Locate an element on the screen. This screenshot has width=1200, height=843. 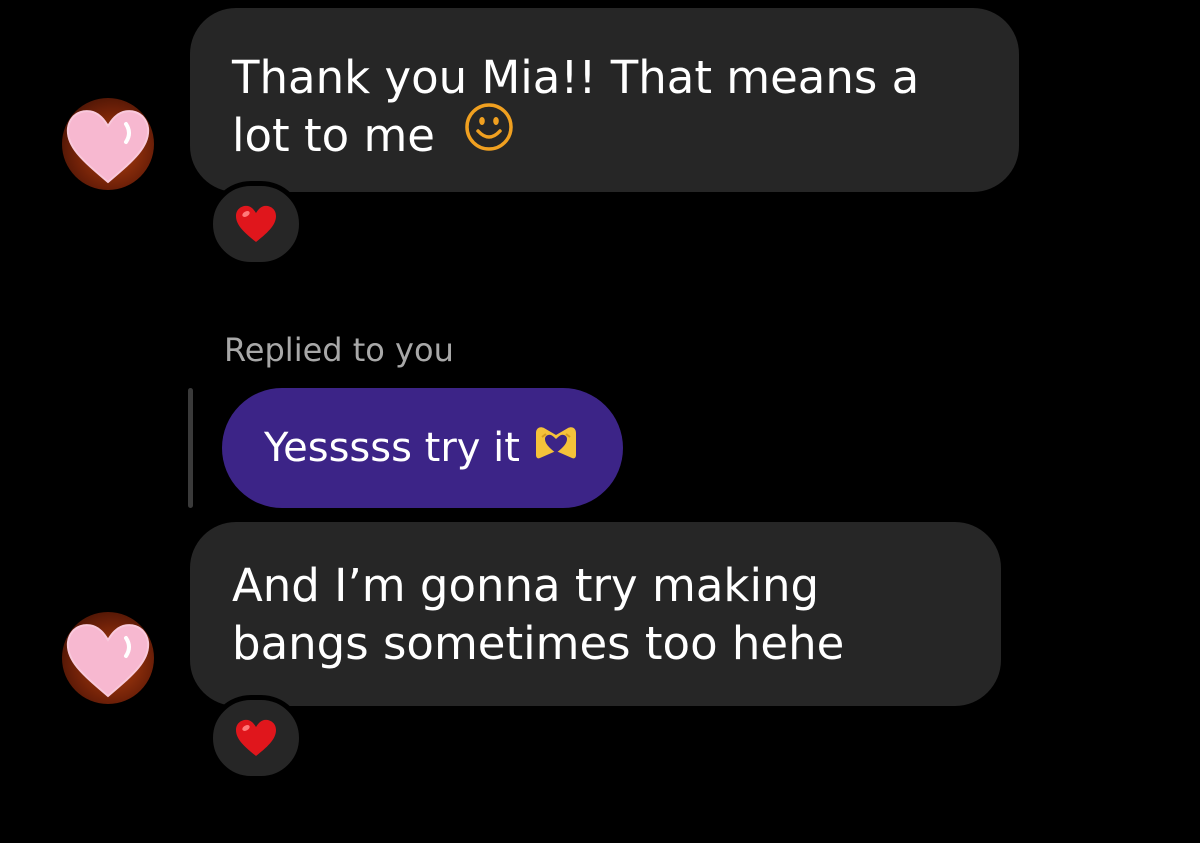
outgoing-message-bubble: Yesssss try it is located at coordinates (422, 448).